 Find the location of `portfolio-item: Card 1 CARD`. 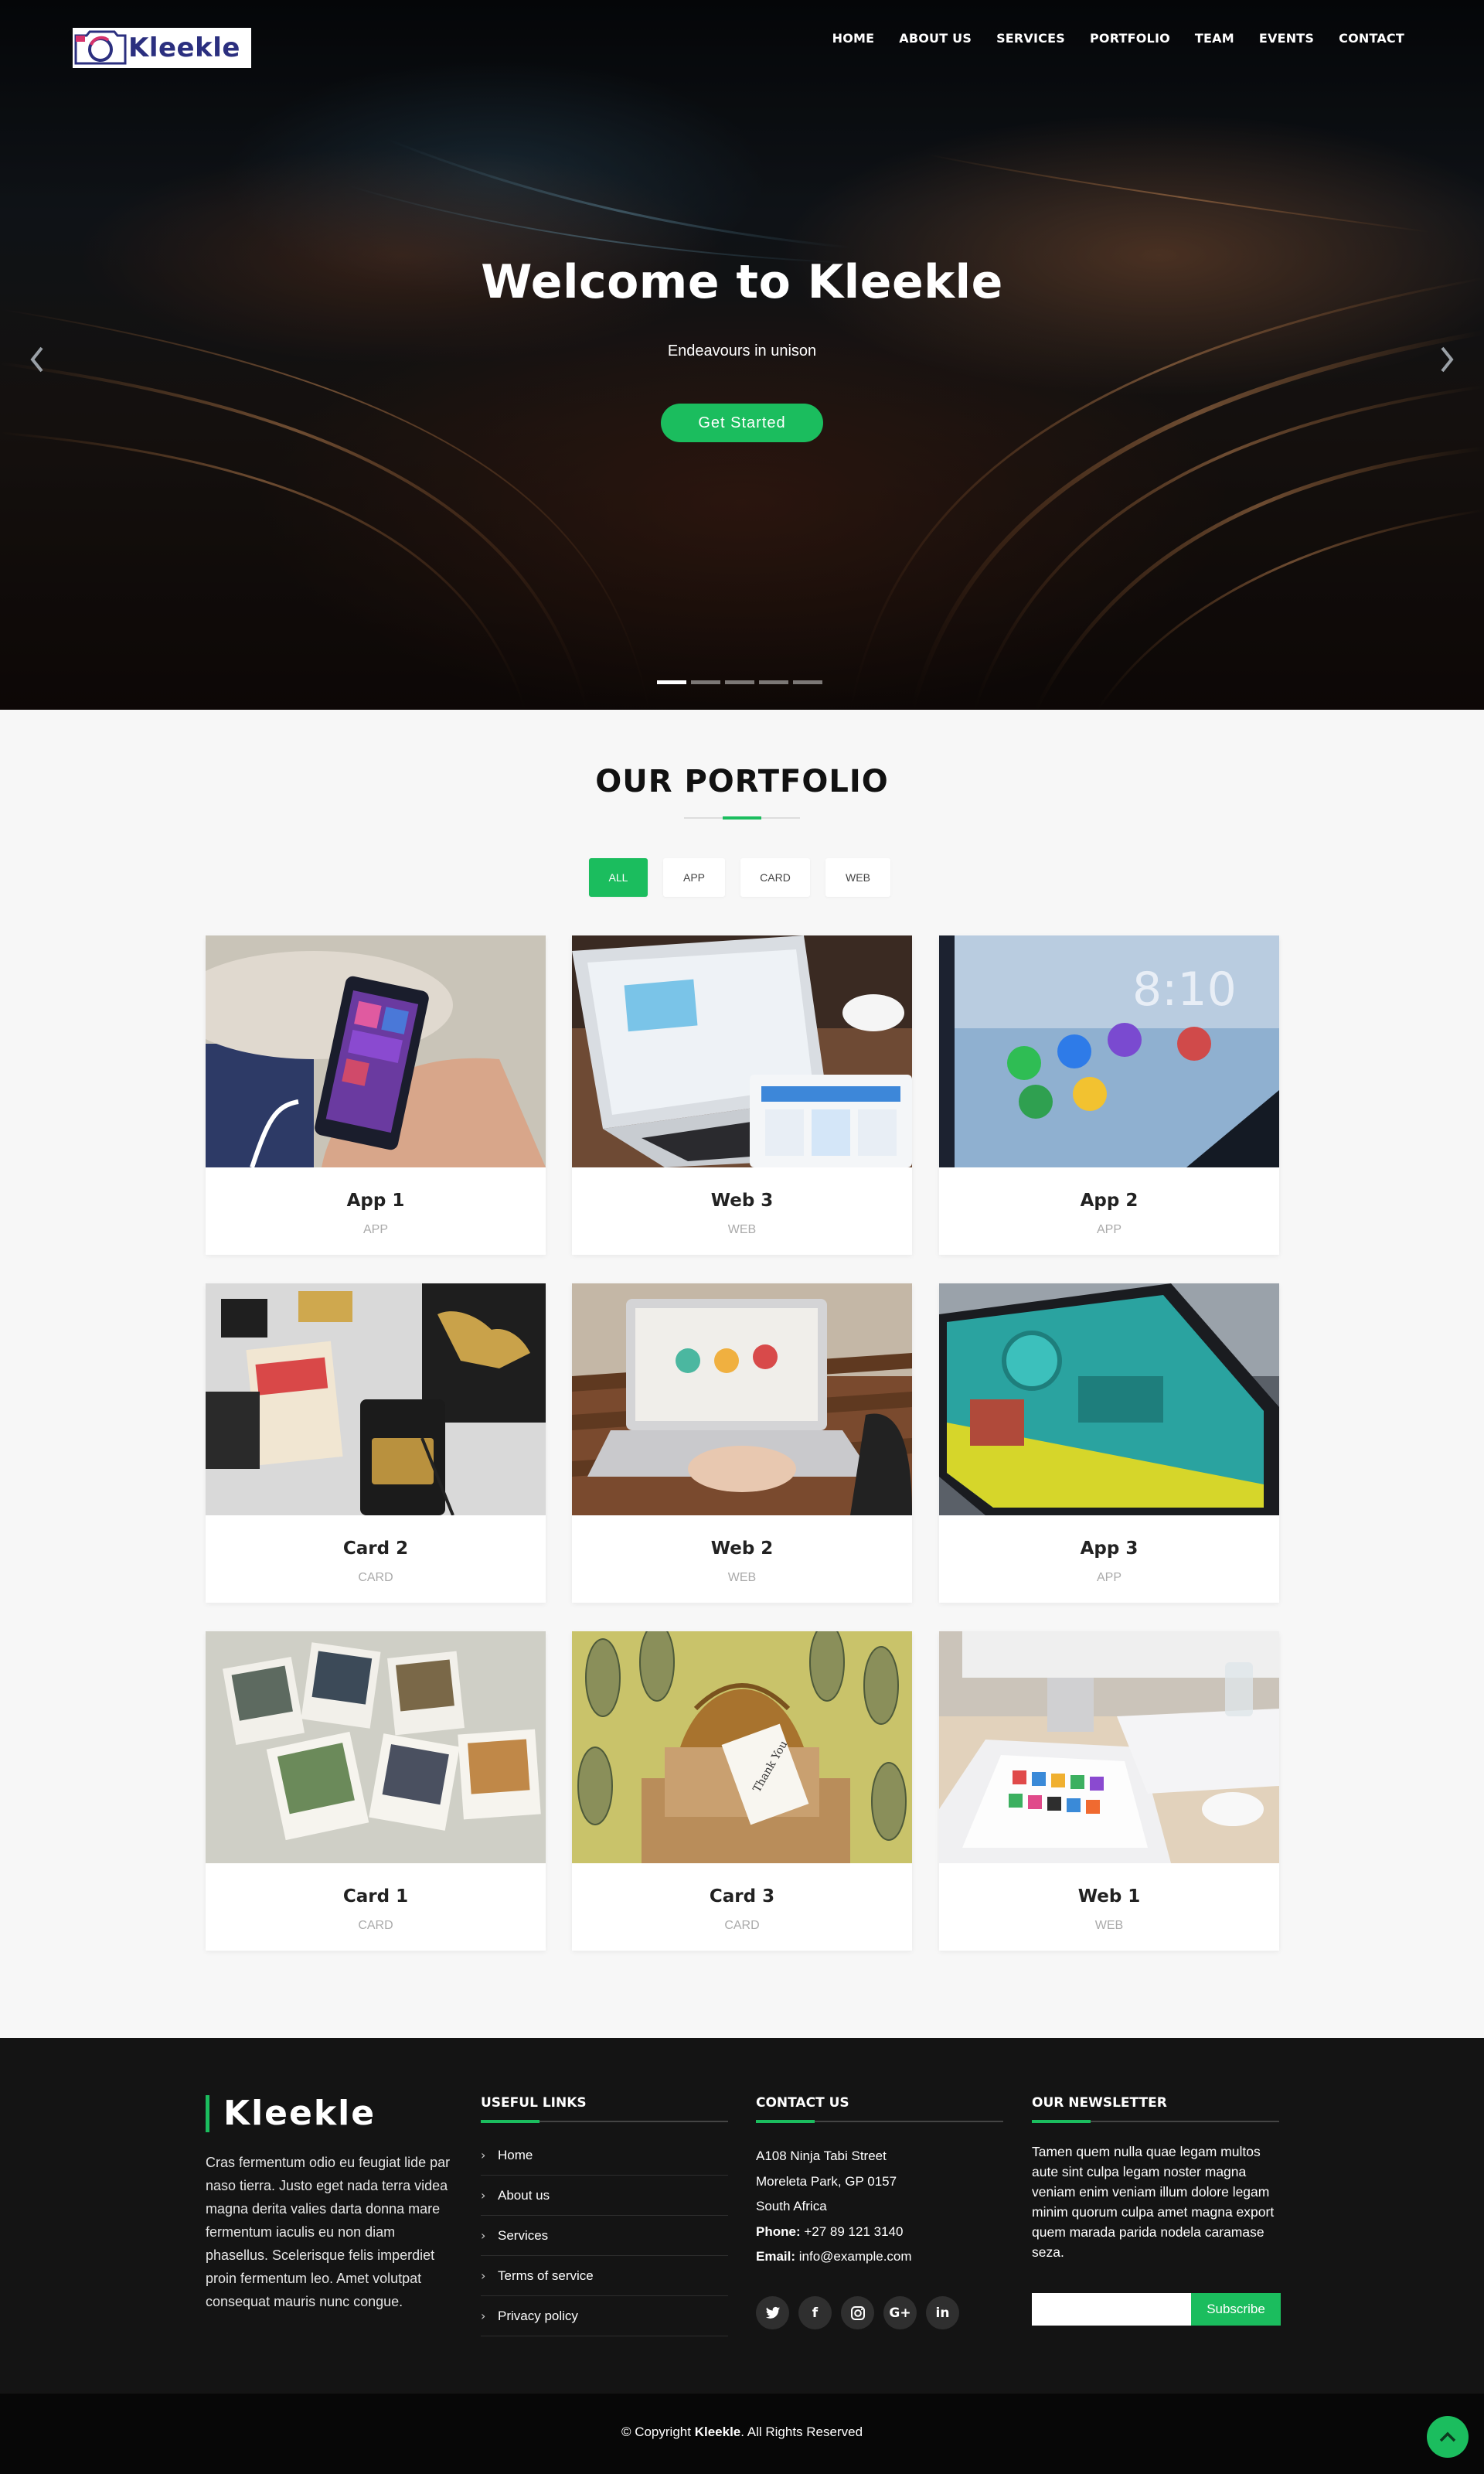

portfolio-item: Card 1 CARD is located at coordinates (376, 1791).